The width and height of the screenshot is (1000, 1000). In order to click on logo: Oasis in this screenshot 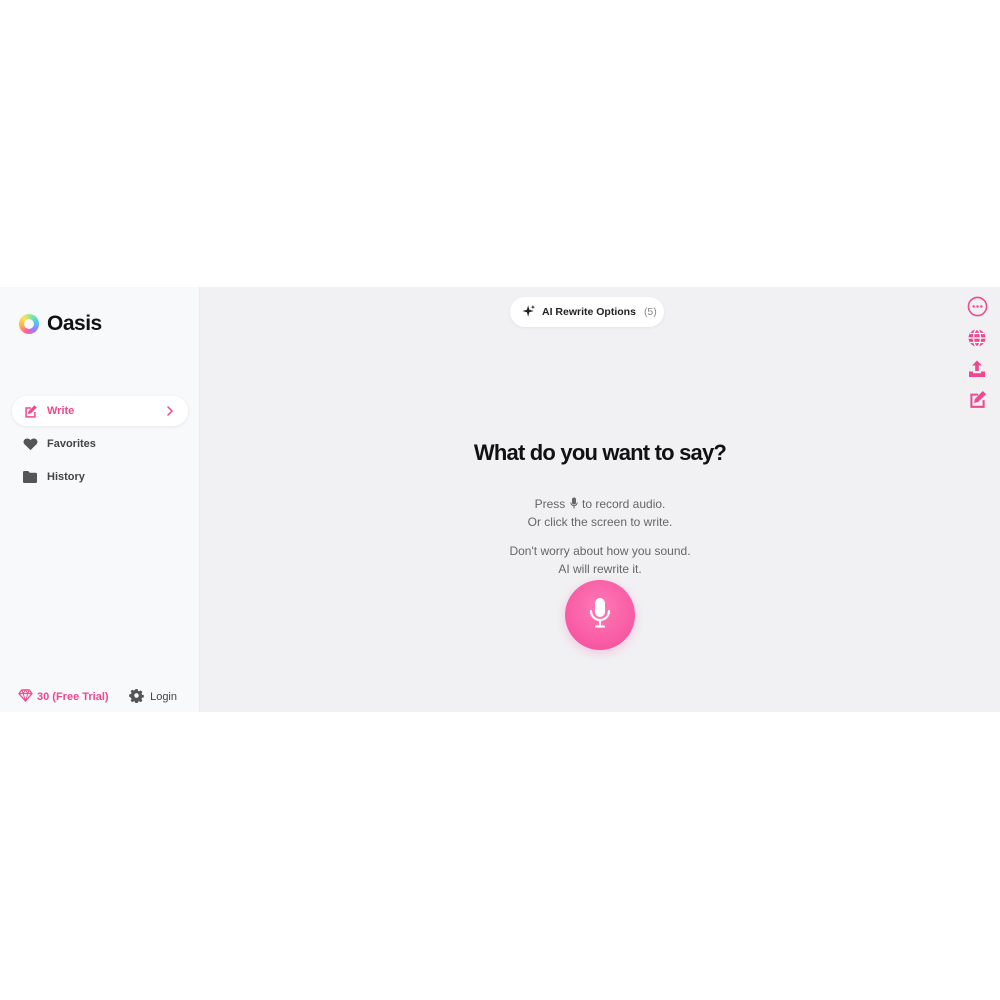, I will do `click(60, 324)`.